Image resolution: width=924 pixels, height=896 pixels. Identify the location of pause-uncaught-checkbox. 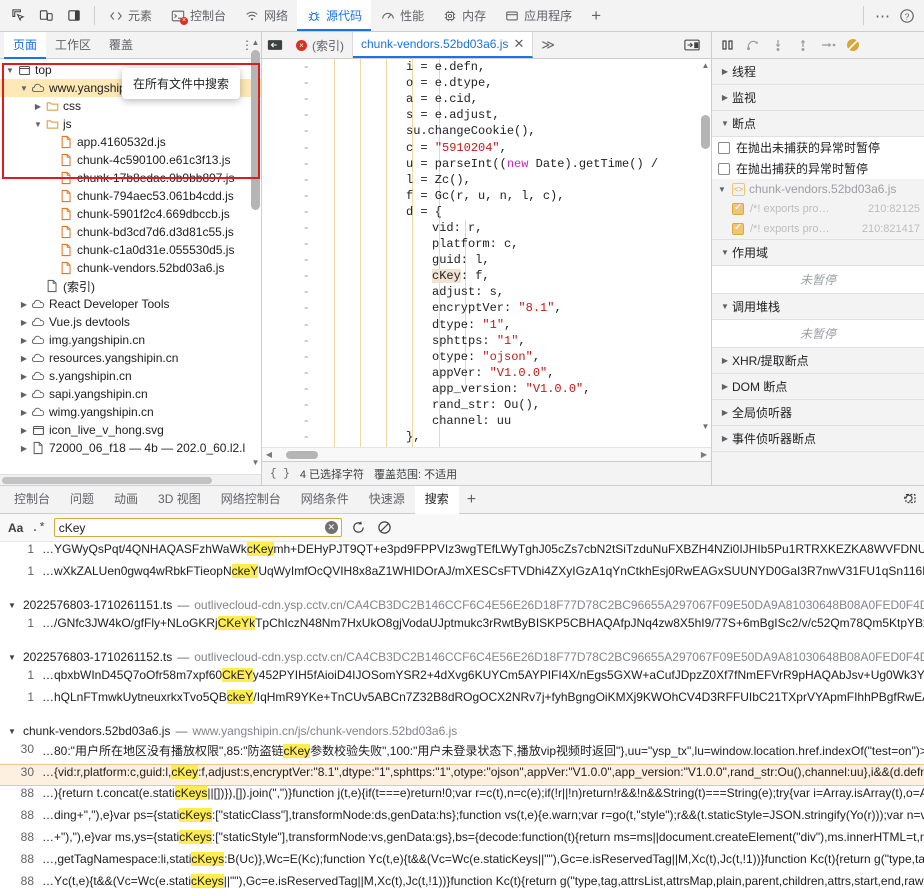
(724, 147).